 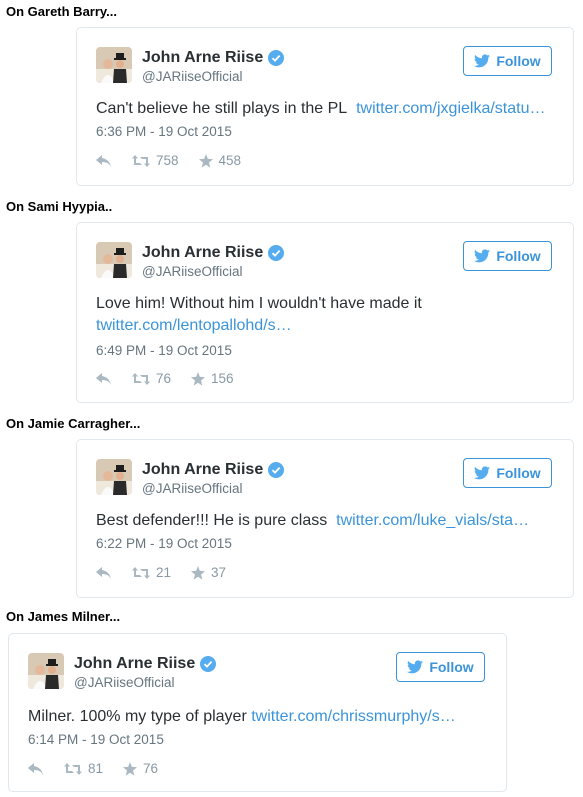 What do you see at coordinates (96, 739) in the screenshot?
I see `tweet-timestamp: 6:14 PM - 19 Oct 2015` at bounding box center [96, 739].